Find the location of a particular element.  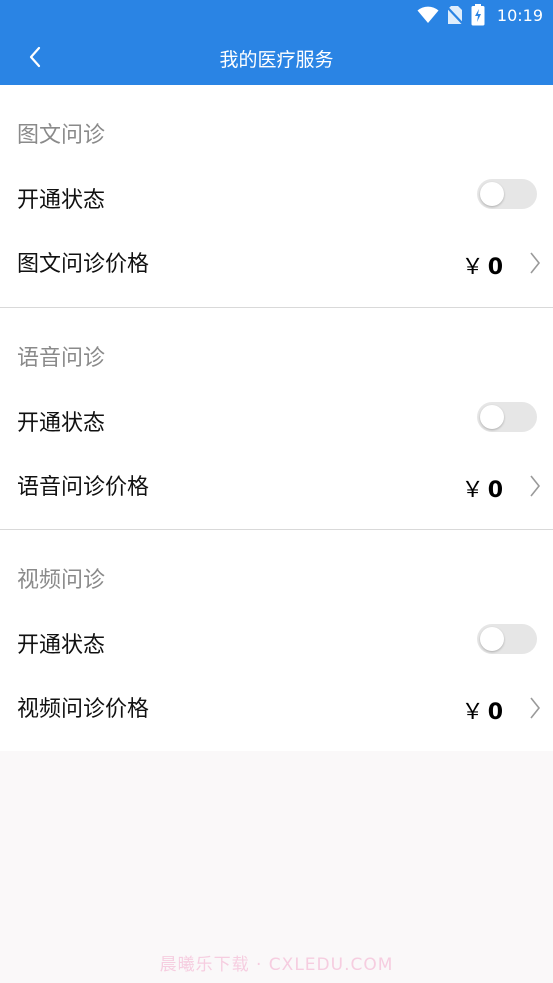

status-bar: 10:19 is located at coordinates (276, 15).